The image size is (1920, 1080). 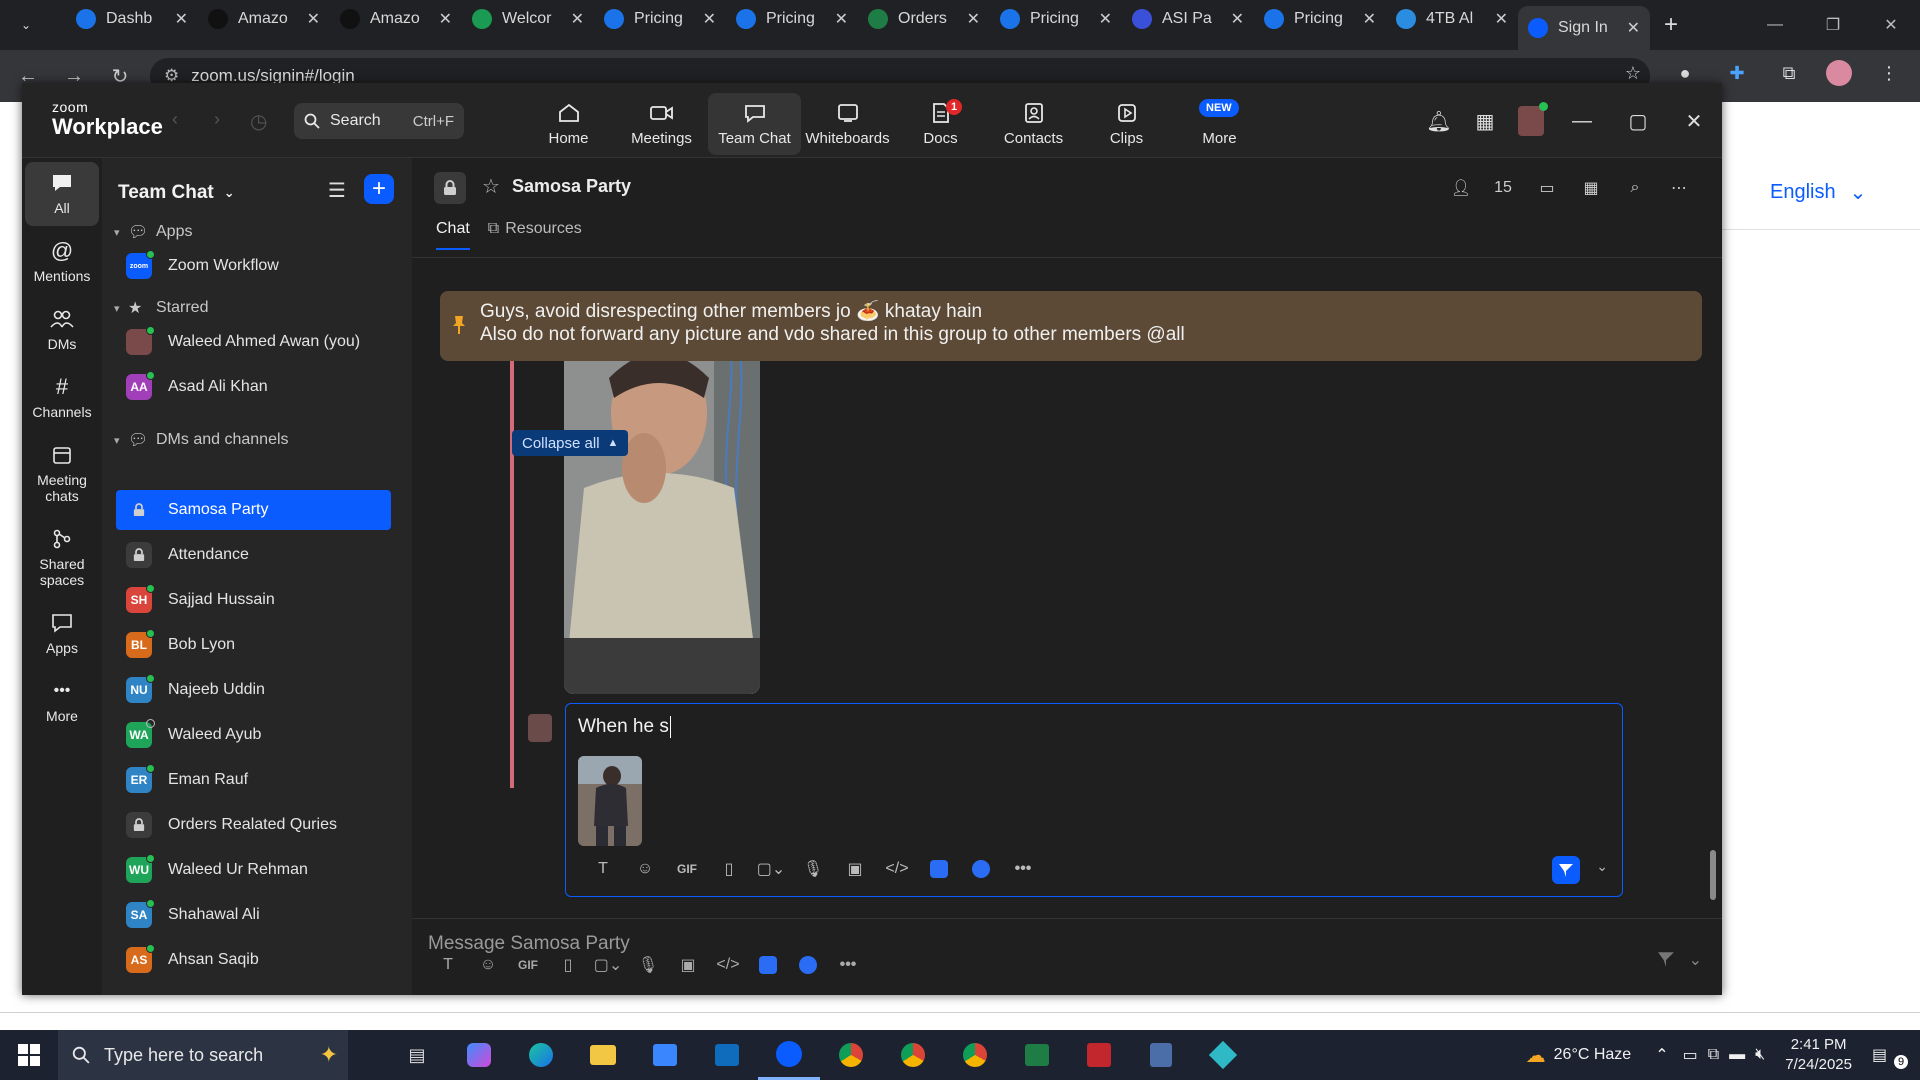 I want to click on reply-composer: When he s T ☺ GIF ▯ ▢⌄ 🎙︎ ▣ </> ••• ⌄, so click(x=1094, y=800).